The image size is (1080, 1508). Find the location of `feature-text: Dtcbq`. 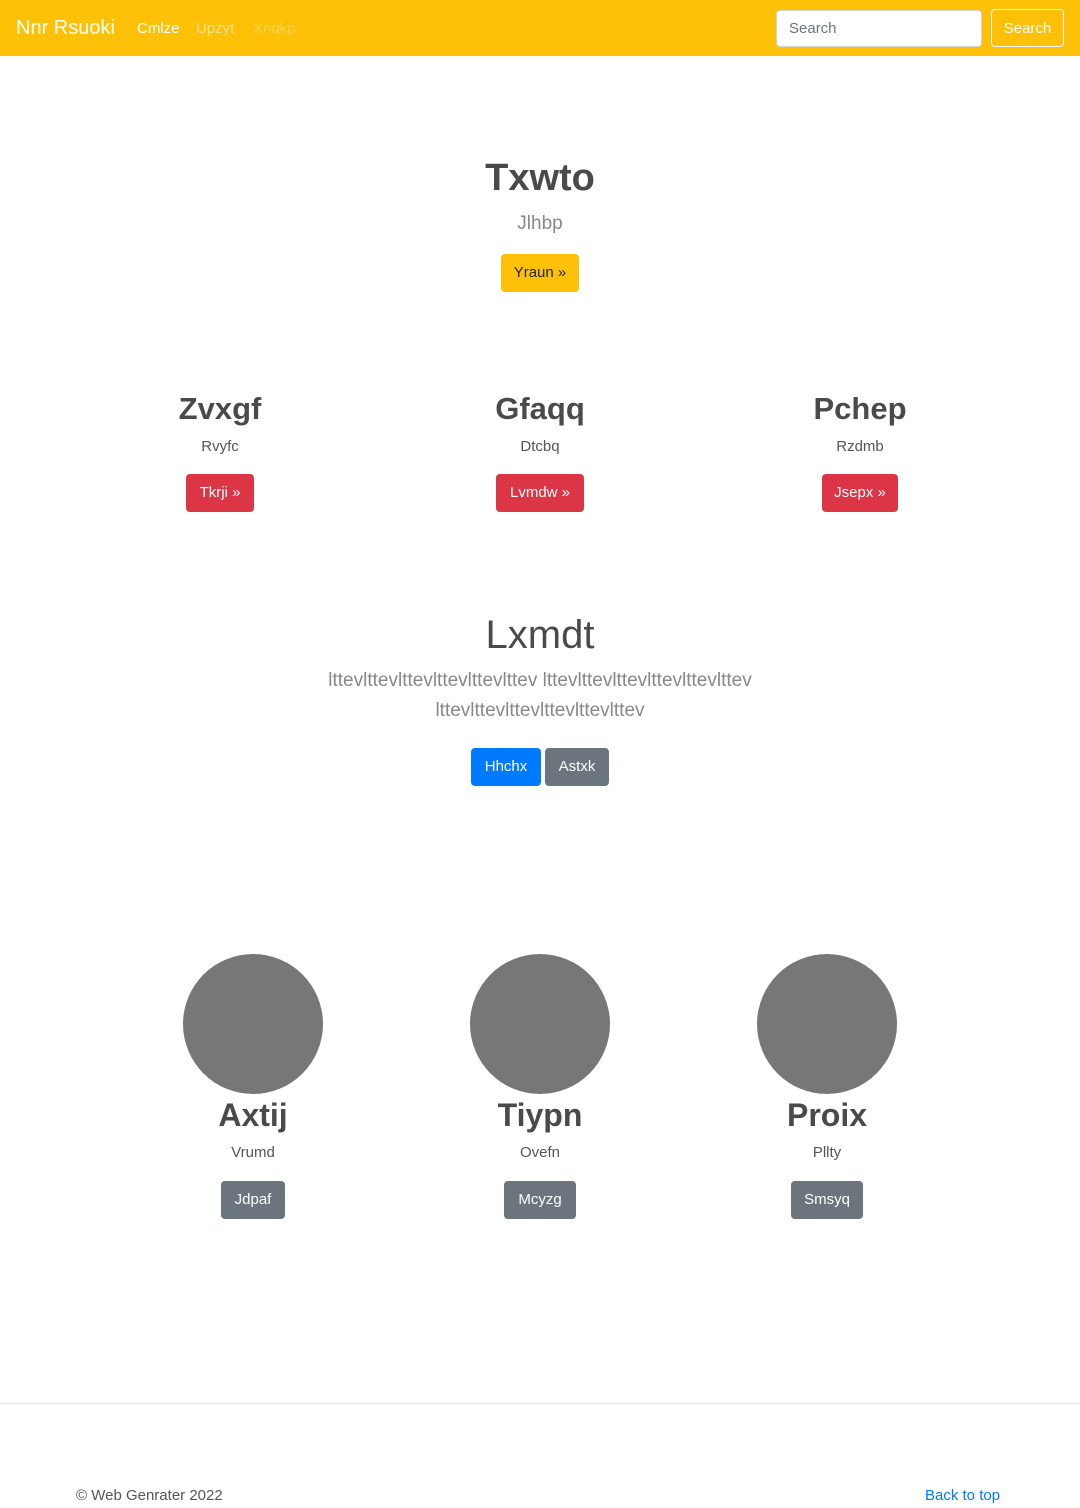

feature-text: Dtcbq is located at coordinates (540, 446).